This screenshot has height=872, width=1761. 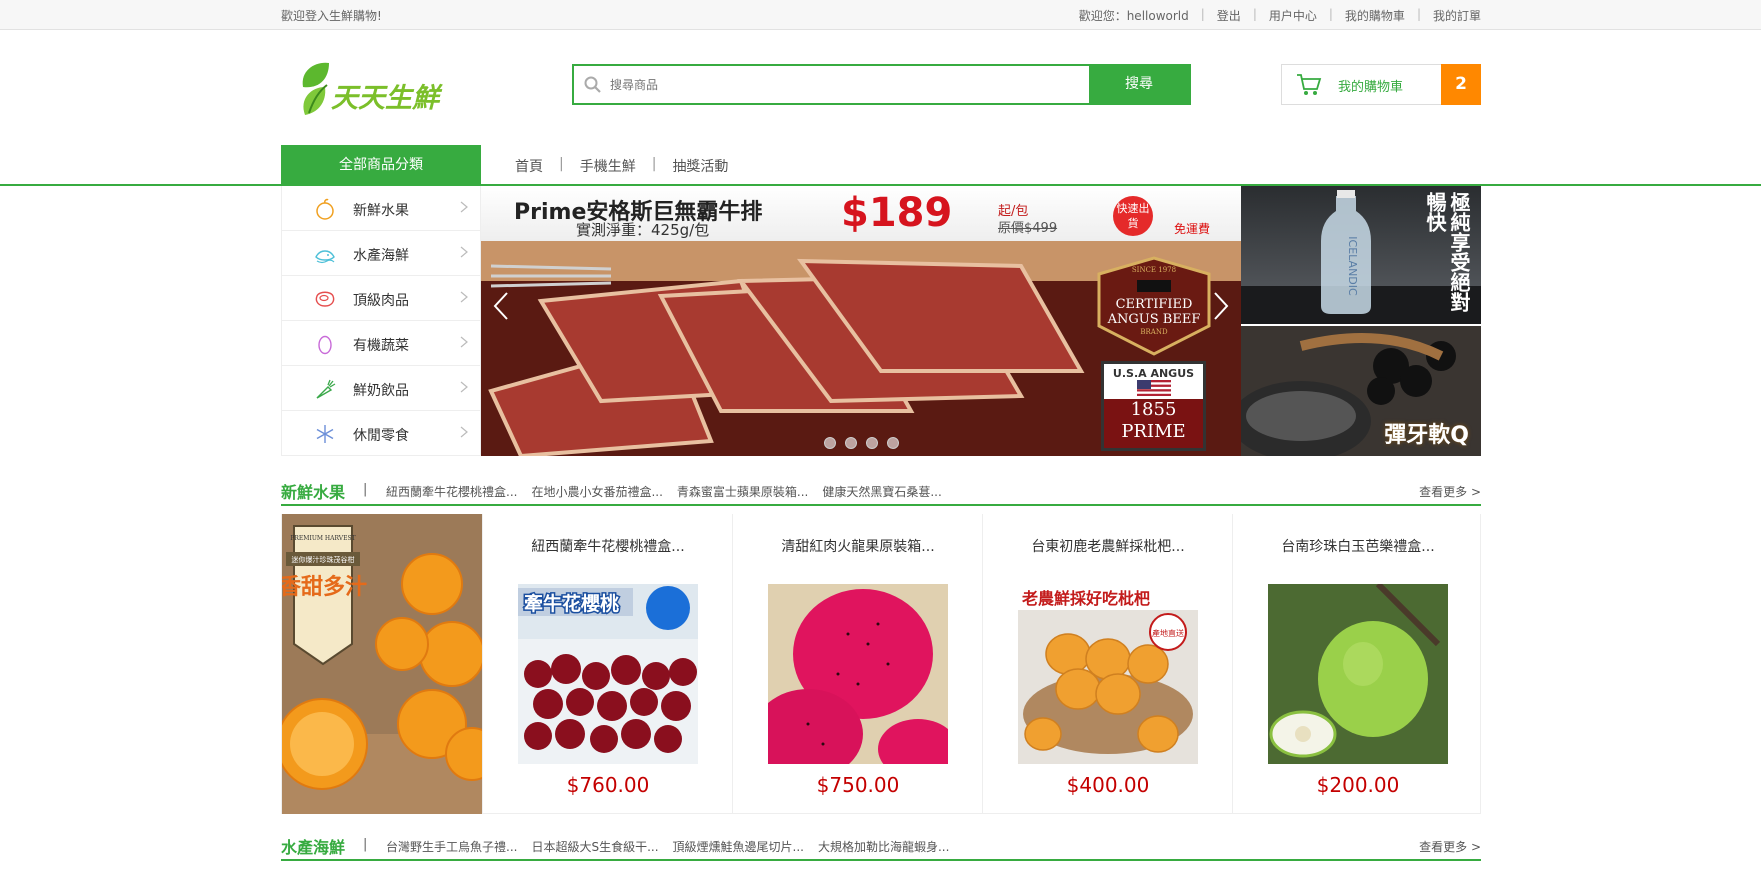 What do you see at coordinates (1447, 252) in the screenshot?
I see `water-ad-text: 極純享受絕對暢快` at bounding box center [1447, 252].